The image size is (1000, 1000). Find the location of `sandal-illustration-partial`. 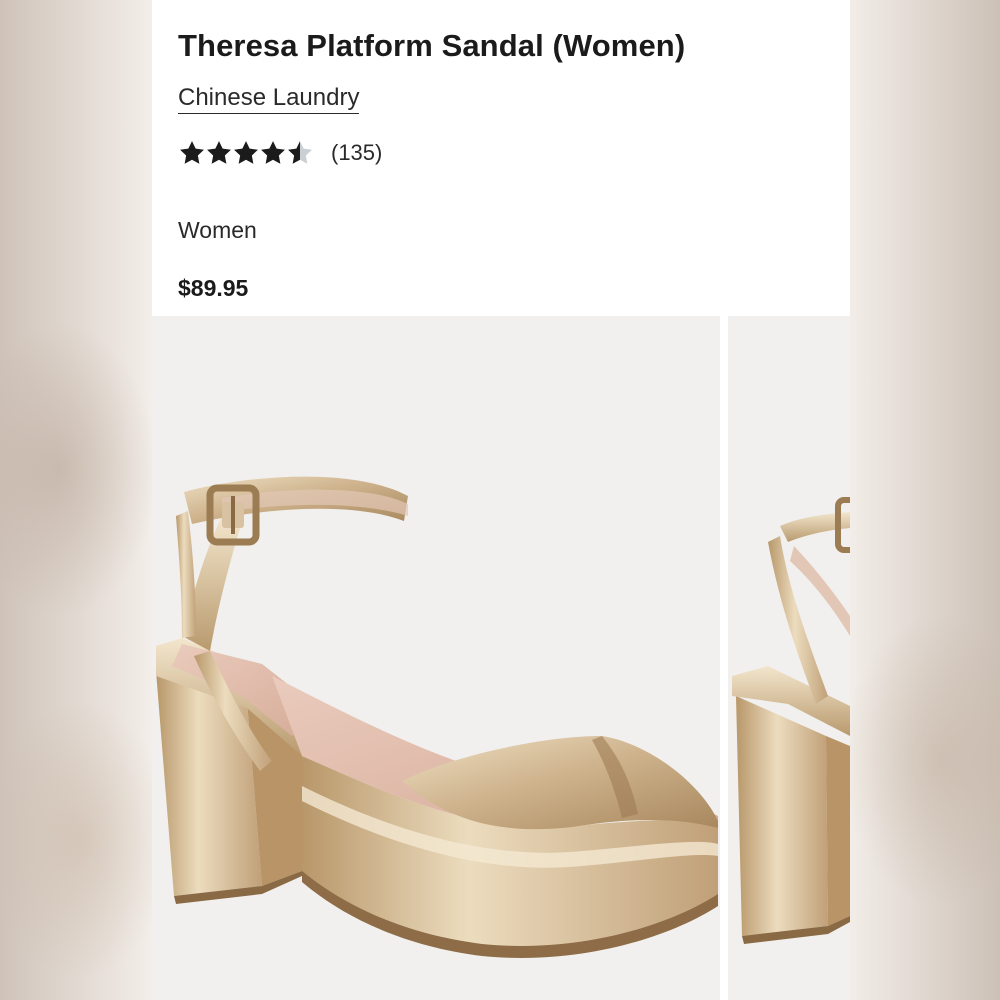

sandal-illustration-partial is located at coordinates (789, 658).